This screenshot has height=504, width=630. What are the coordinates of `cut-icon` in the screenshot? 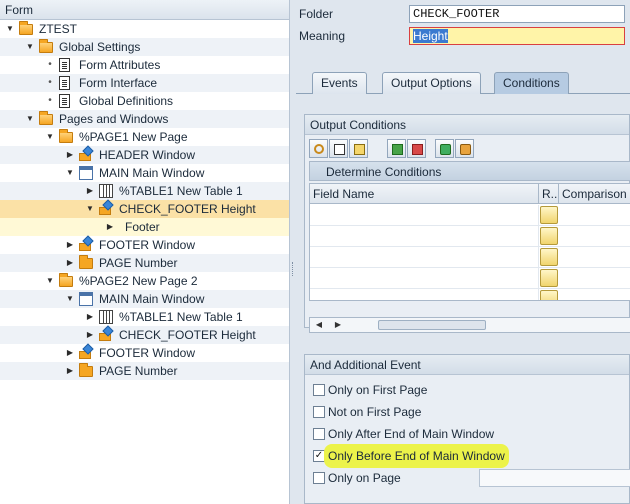 It's located at (318, 148).